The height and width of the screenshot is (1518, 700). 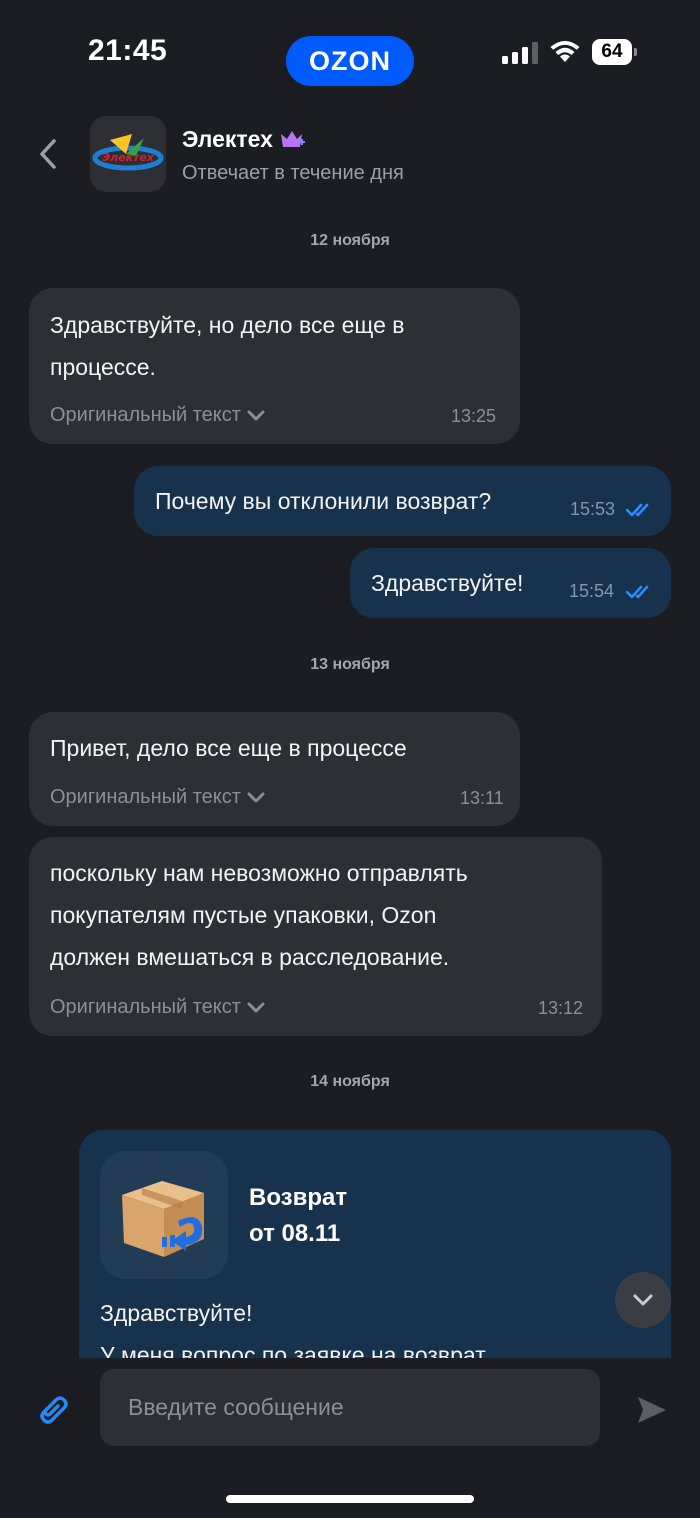 I want to click on send-icon, so click(x=652, y=1410).